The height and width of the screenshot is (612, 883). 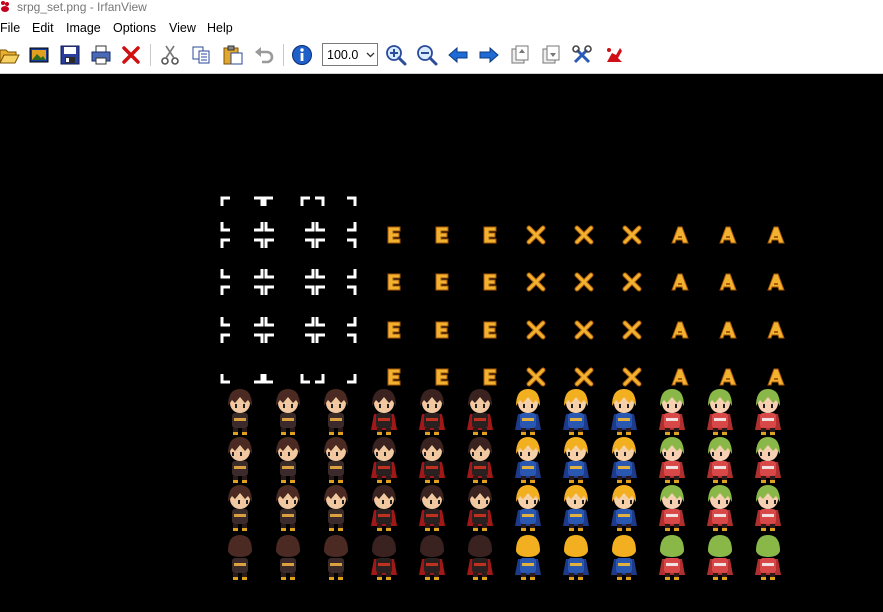 What do you see at coordinates (302, 55) in the screenshot?
I see `info-icon` at bounding box center [302, 55].